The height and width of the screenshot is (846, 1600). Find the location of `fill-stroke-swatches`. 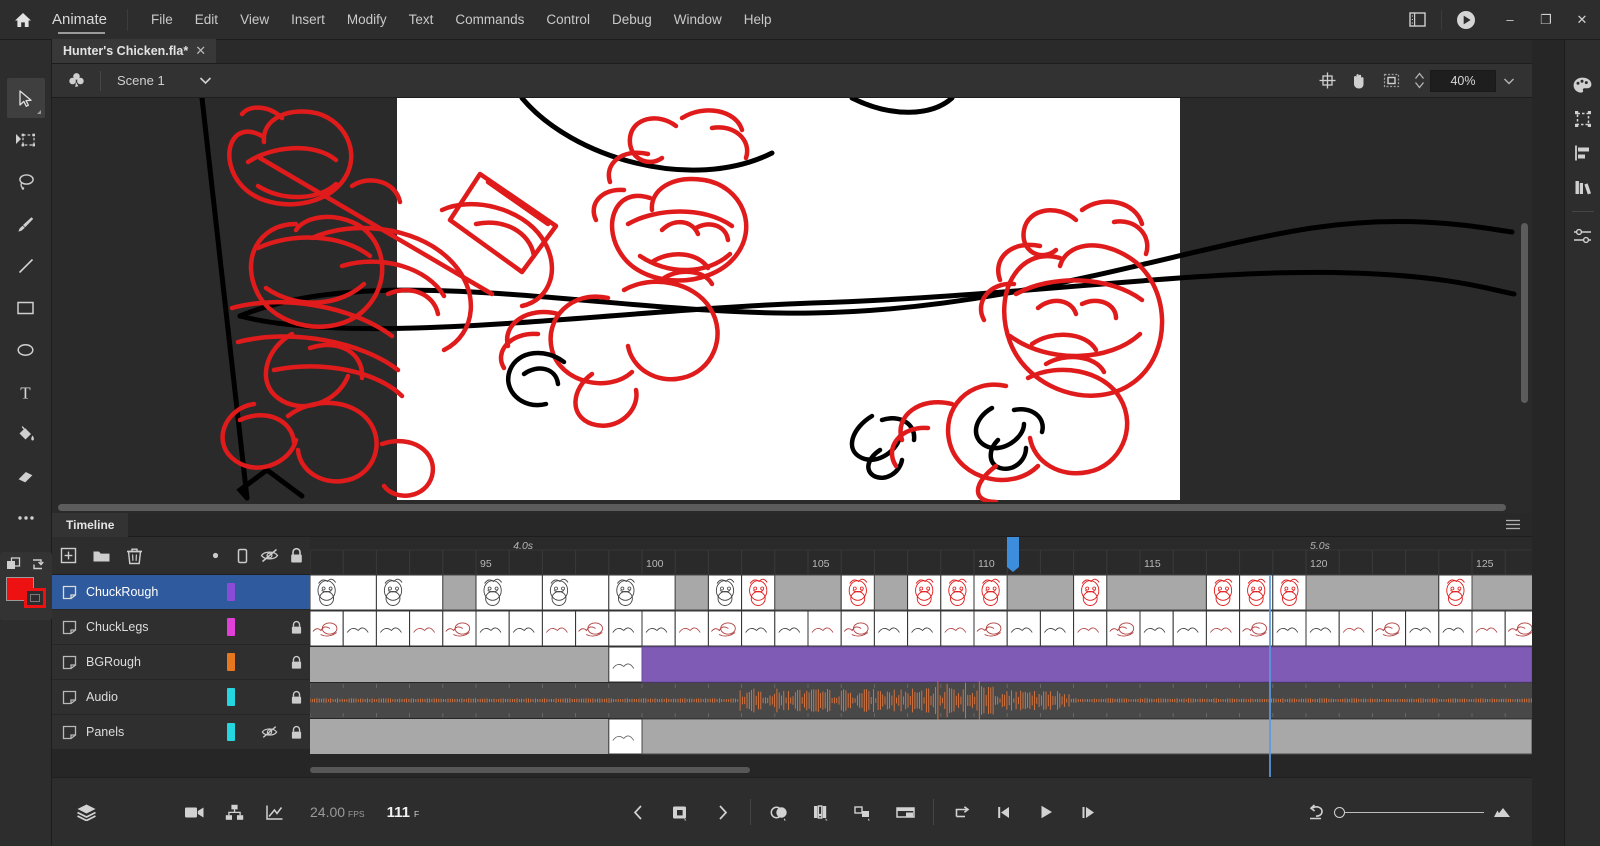

fill-stroke-swatches is located at coordinates (26, 594).